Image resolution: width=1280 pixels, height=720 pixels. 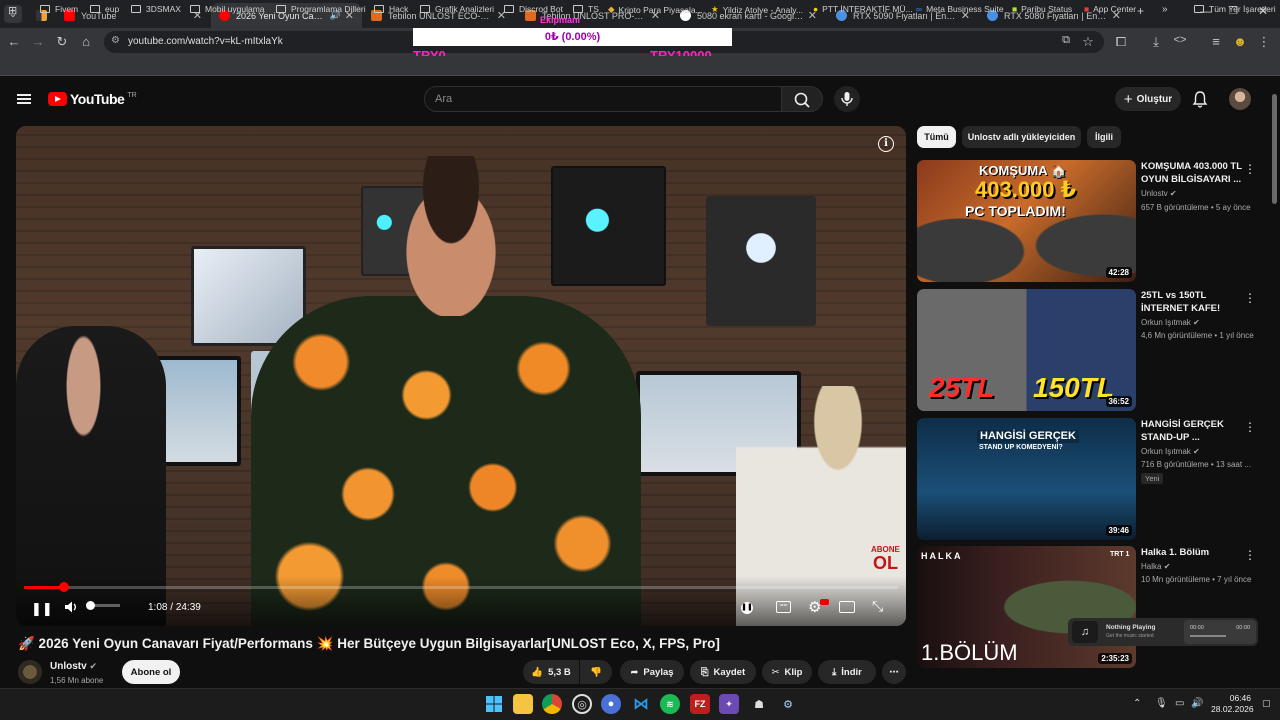 I want to click on download-button: ⤓ İndir, so click(x=847, y=672).